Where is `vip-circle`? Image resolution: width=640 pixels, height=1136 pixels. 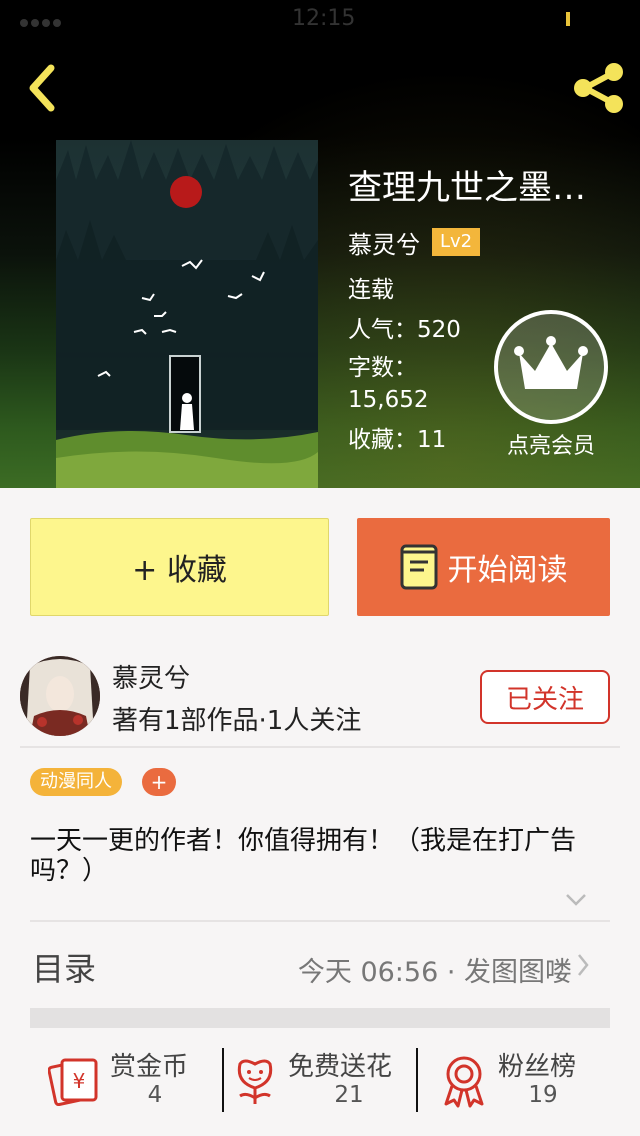 vip-circle is located at coordinates (551, 367).